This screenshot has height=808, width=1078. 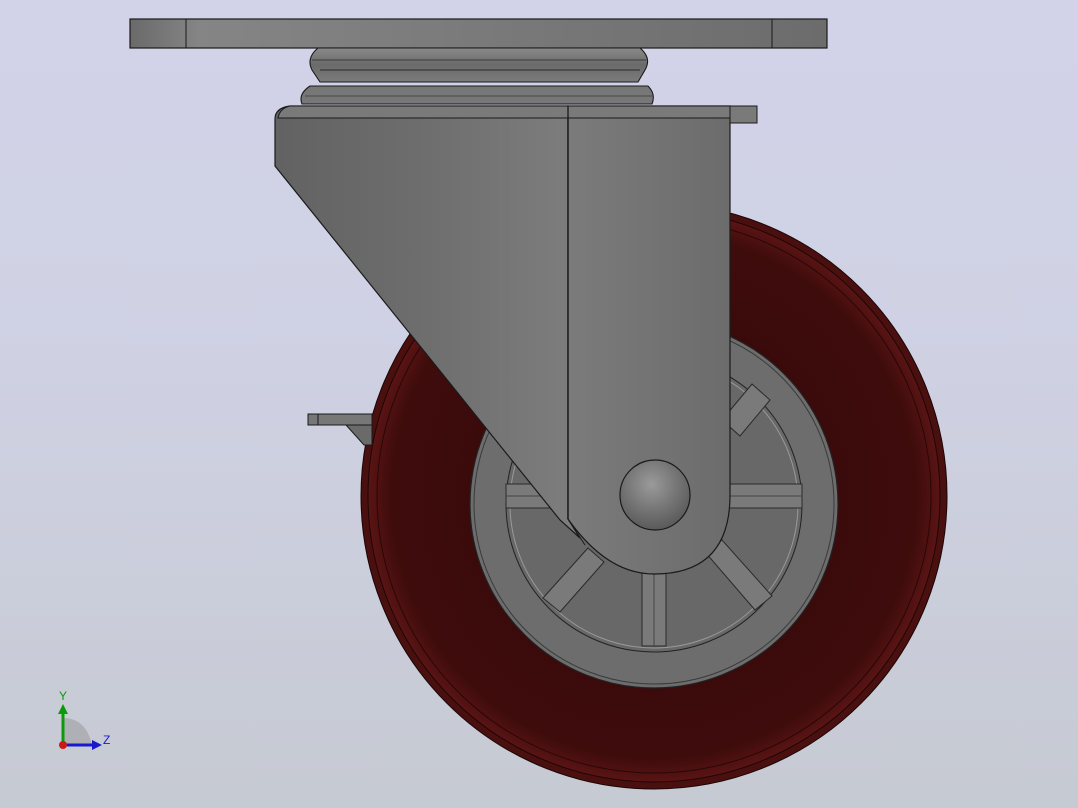 I want to click on view-orientation-triad: Y Z, so click(x=84, y=719).